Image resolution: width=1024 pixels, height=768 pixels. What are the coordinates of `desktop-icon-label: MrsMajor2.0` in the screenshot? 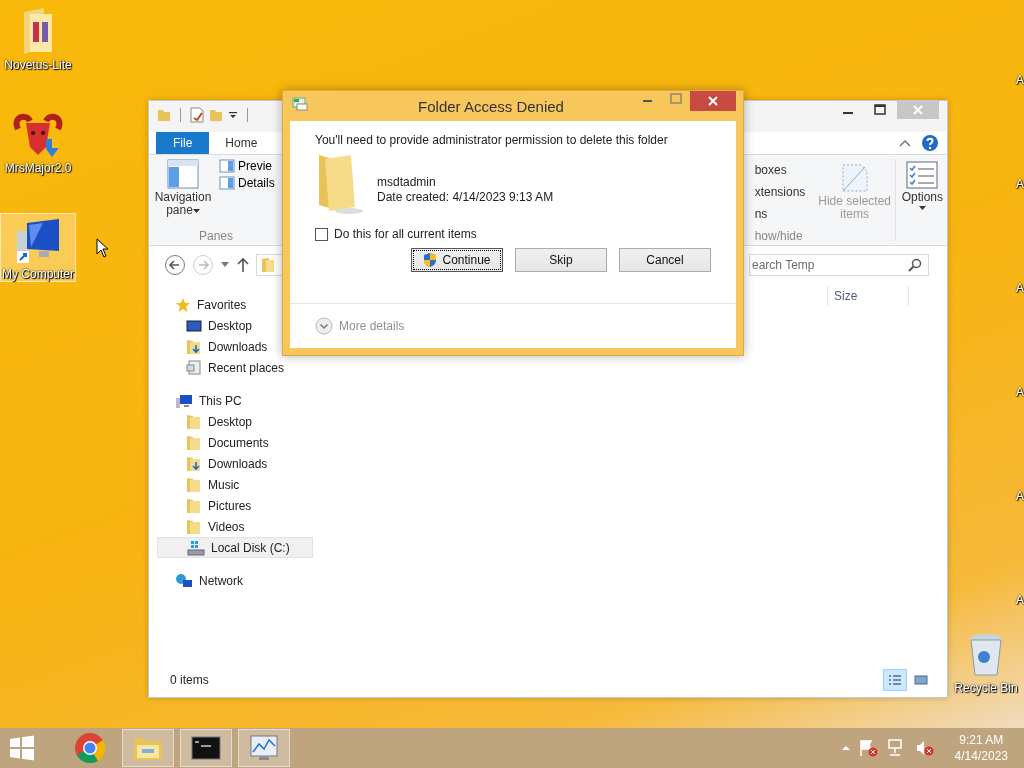 It's located at (38, 168).